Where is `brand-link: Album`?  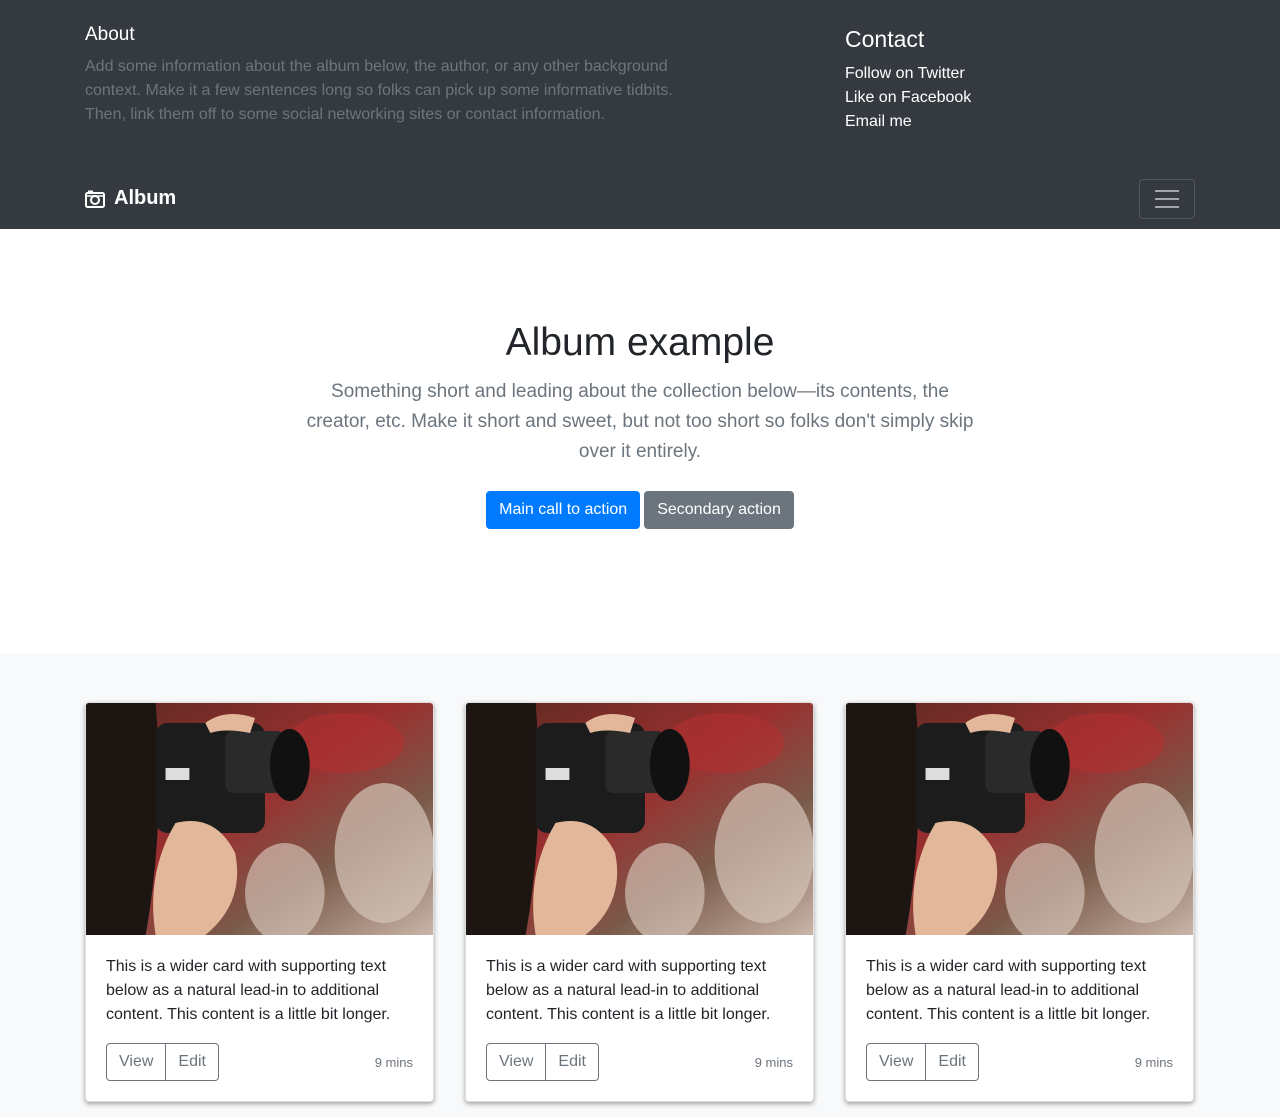 brand-link: Album is located at coordinates (130, 198).